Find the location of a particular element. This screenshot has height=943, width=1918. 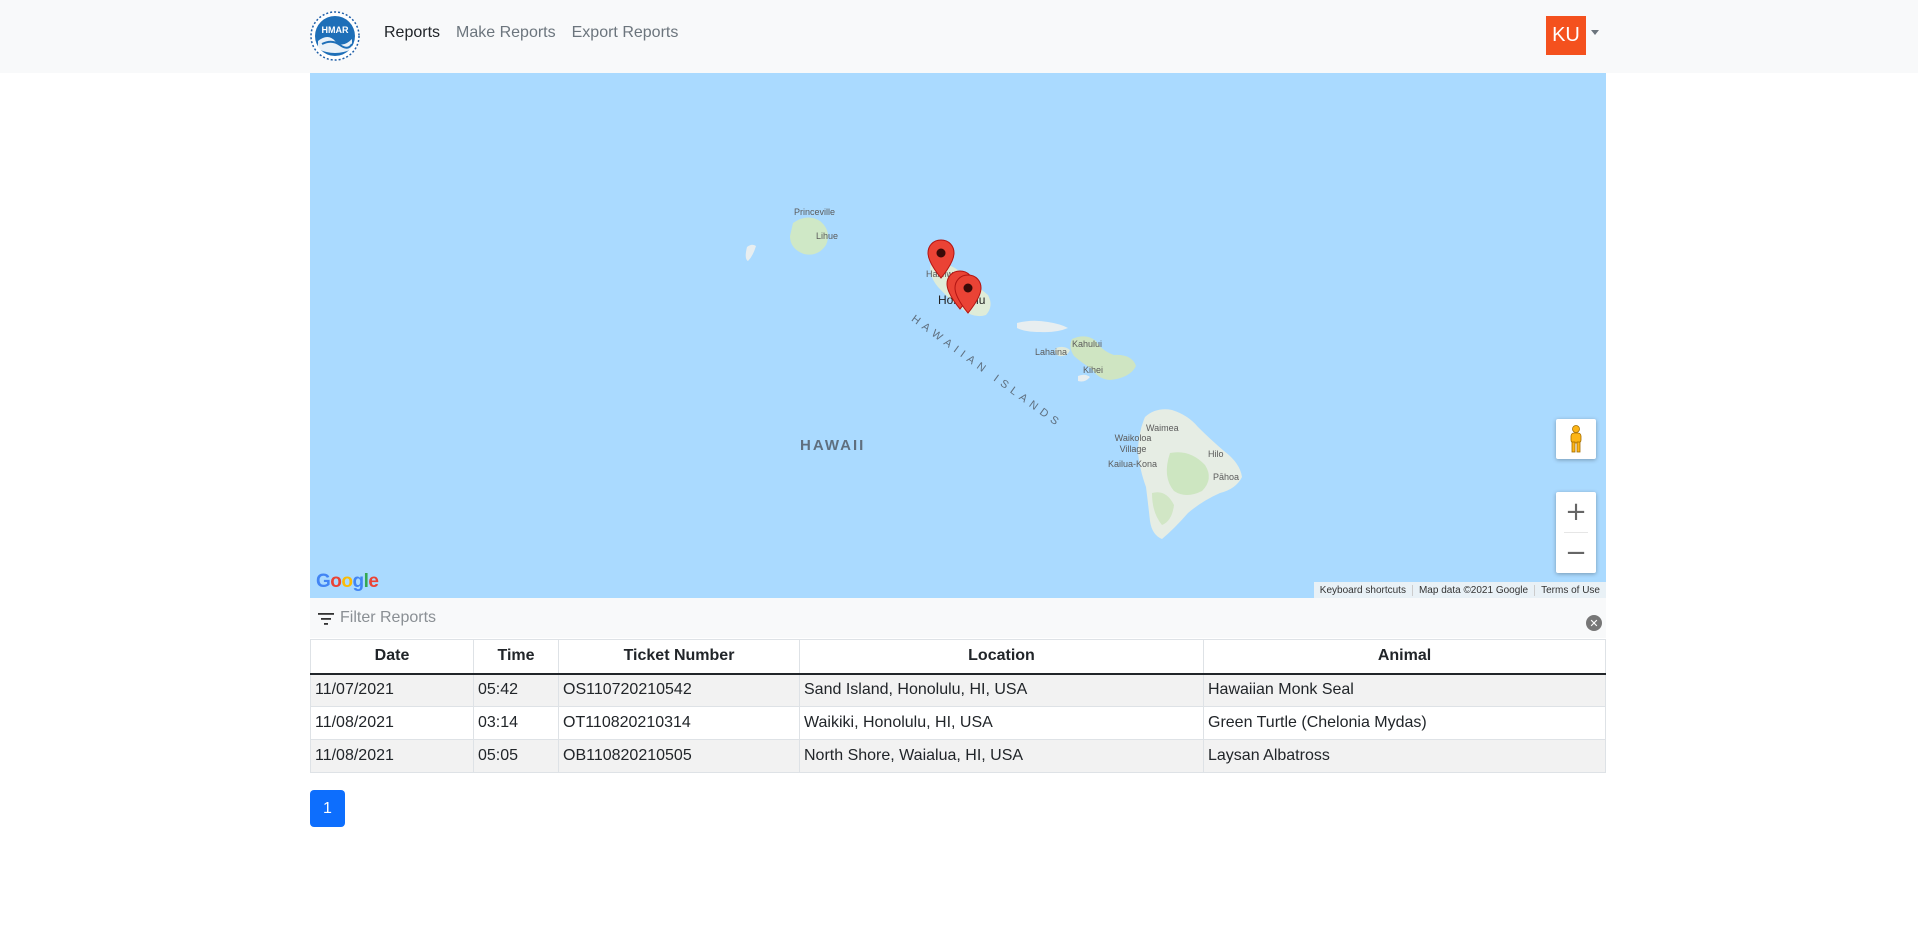

nav-make-reports-link: Make Reports is located at coordinates (506, 33).